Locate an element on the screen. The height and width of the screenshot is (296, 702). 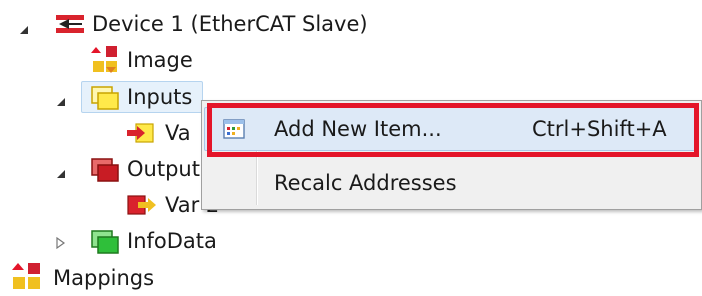
tree-item-outputs: Output is located at coordinates (163, 169).